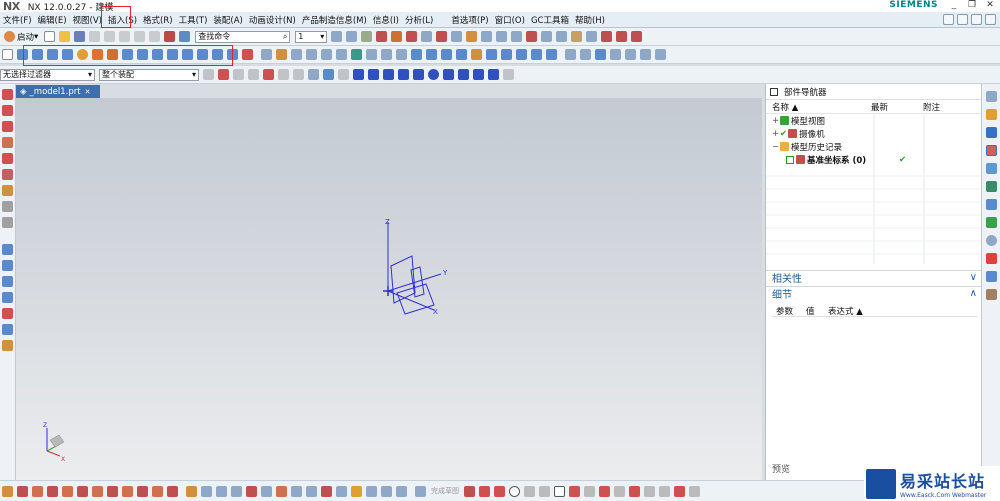 This screenshot has width=1000, height=501. I want to click on sweep-icon, so click(506, 54).